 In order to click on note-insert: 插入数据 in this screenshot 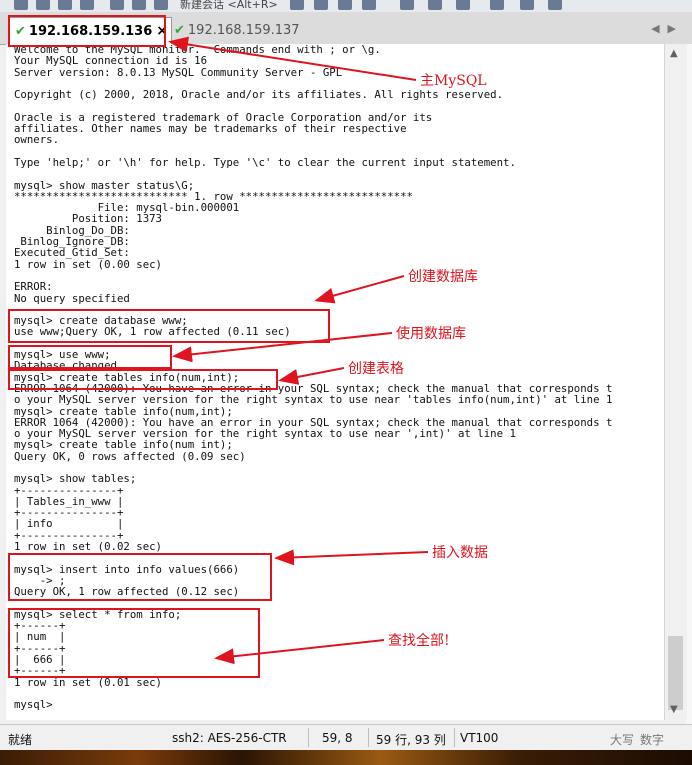, I will do `click(460, 553)`.